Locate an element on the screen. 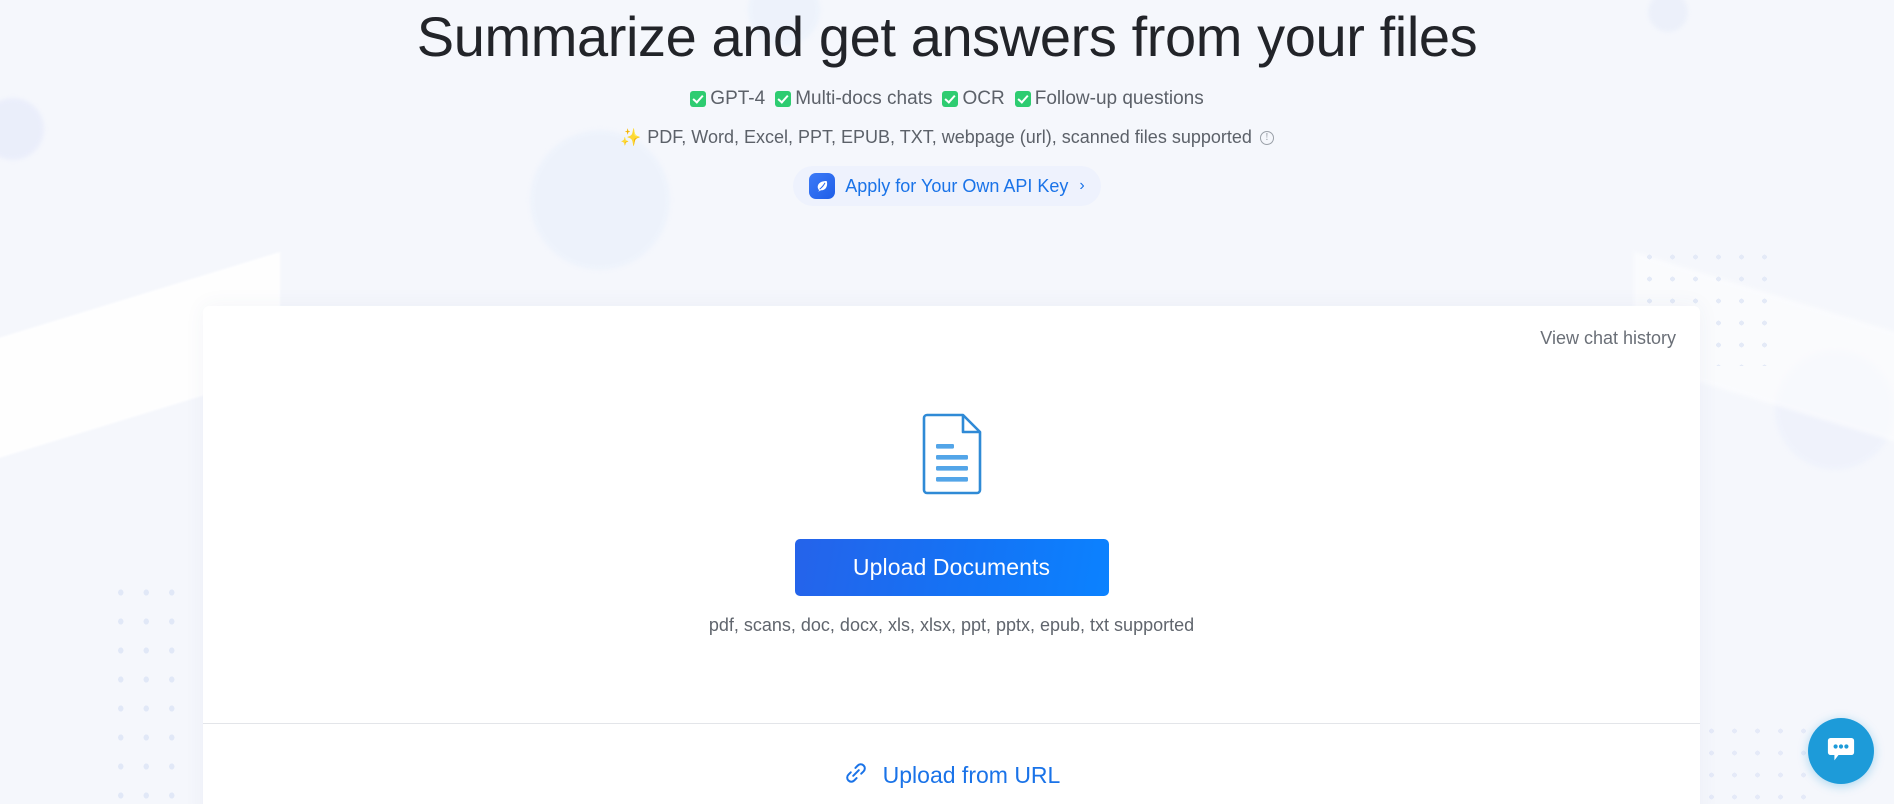  feature-label: Multi-docs chats is located at coordinates (864, 98).